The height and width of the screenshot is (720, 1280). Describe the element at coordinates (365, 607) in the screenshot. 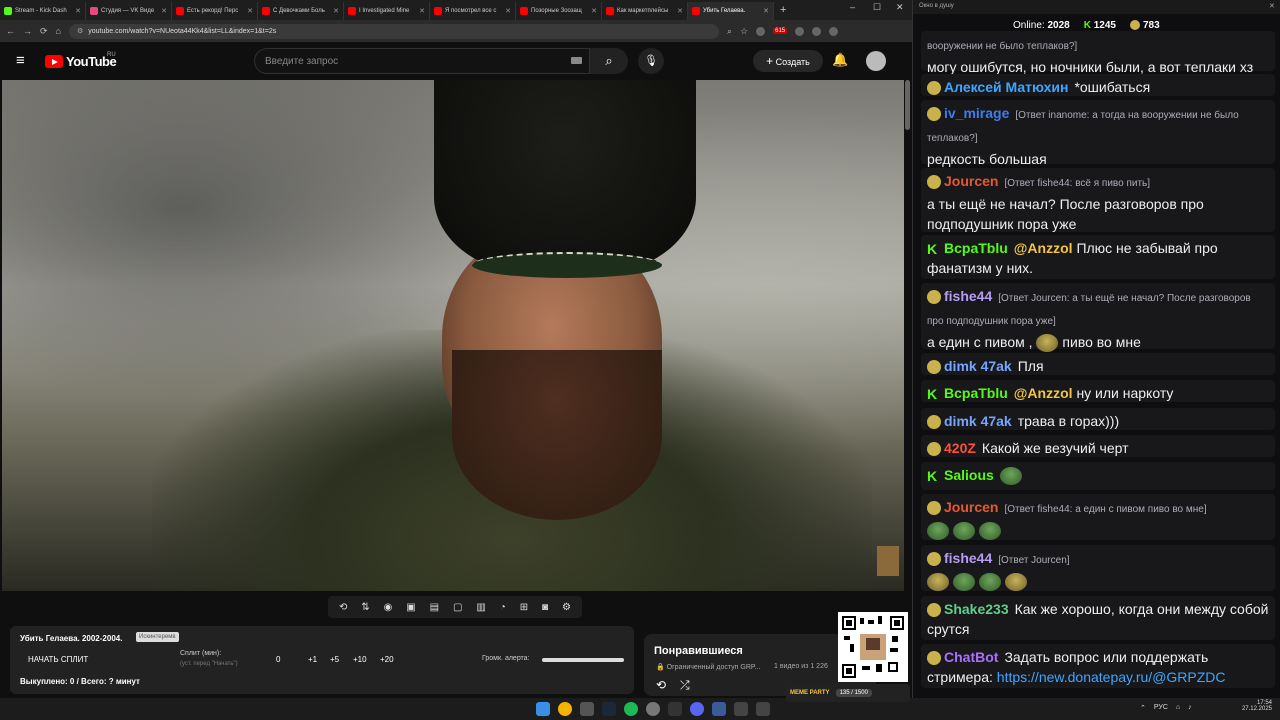

I see `sort-icon: ⇅` at that location.